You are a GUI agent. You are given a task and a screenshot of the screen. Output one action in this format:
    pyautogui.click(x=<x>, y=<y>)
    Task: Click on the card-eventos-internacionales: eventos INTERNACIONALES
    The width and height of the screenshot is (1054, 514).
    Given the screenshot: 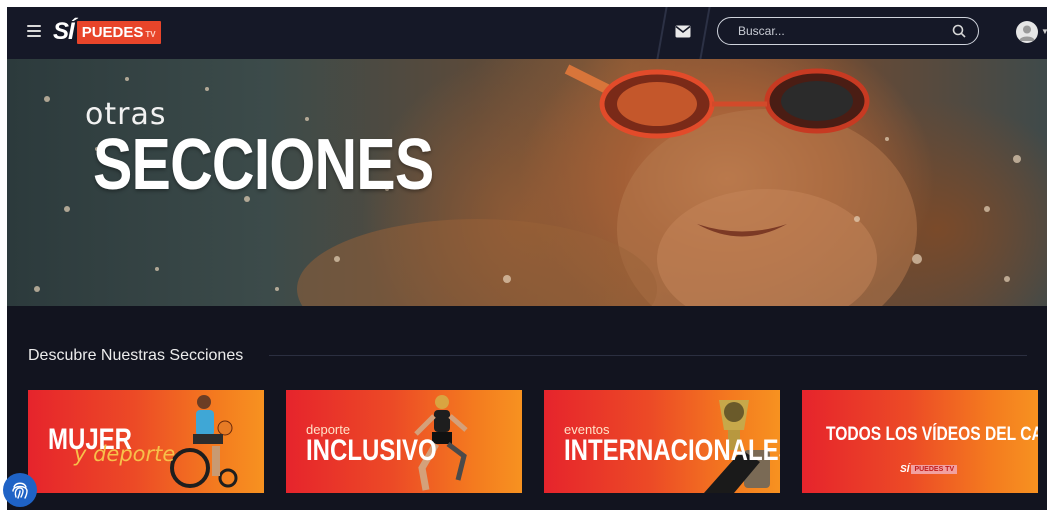 What is the action you would take?
    pyautogui.click(x=662, y=441)
    